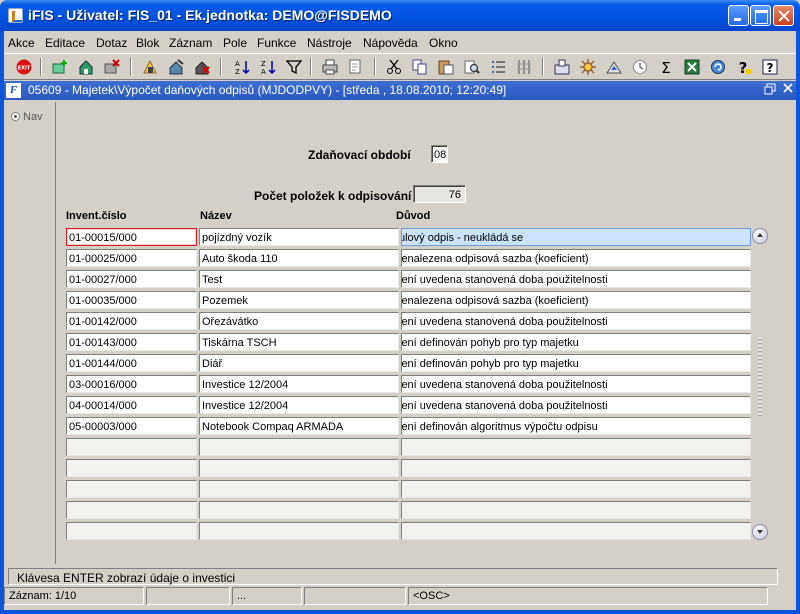  I want to click on add-record-button, so click(60, 67).